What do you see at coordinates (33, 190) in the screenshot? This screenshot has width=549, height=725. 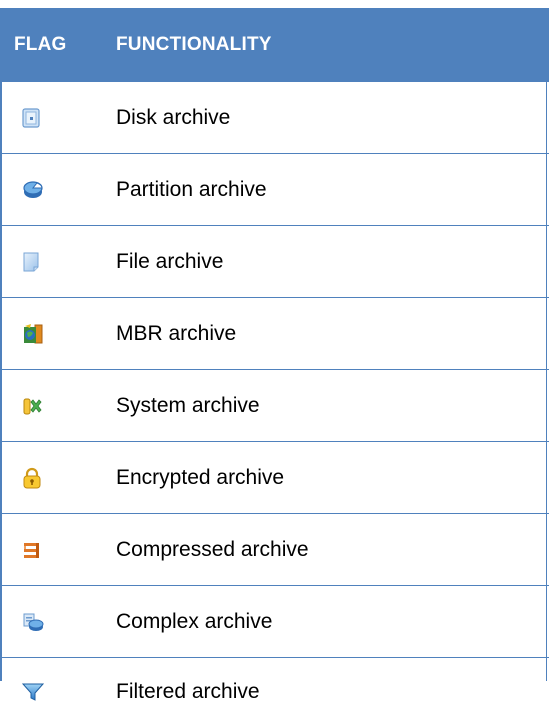 I see `partition-icon` at bounding box center [33, 190].